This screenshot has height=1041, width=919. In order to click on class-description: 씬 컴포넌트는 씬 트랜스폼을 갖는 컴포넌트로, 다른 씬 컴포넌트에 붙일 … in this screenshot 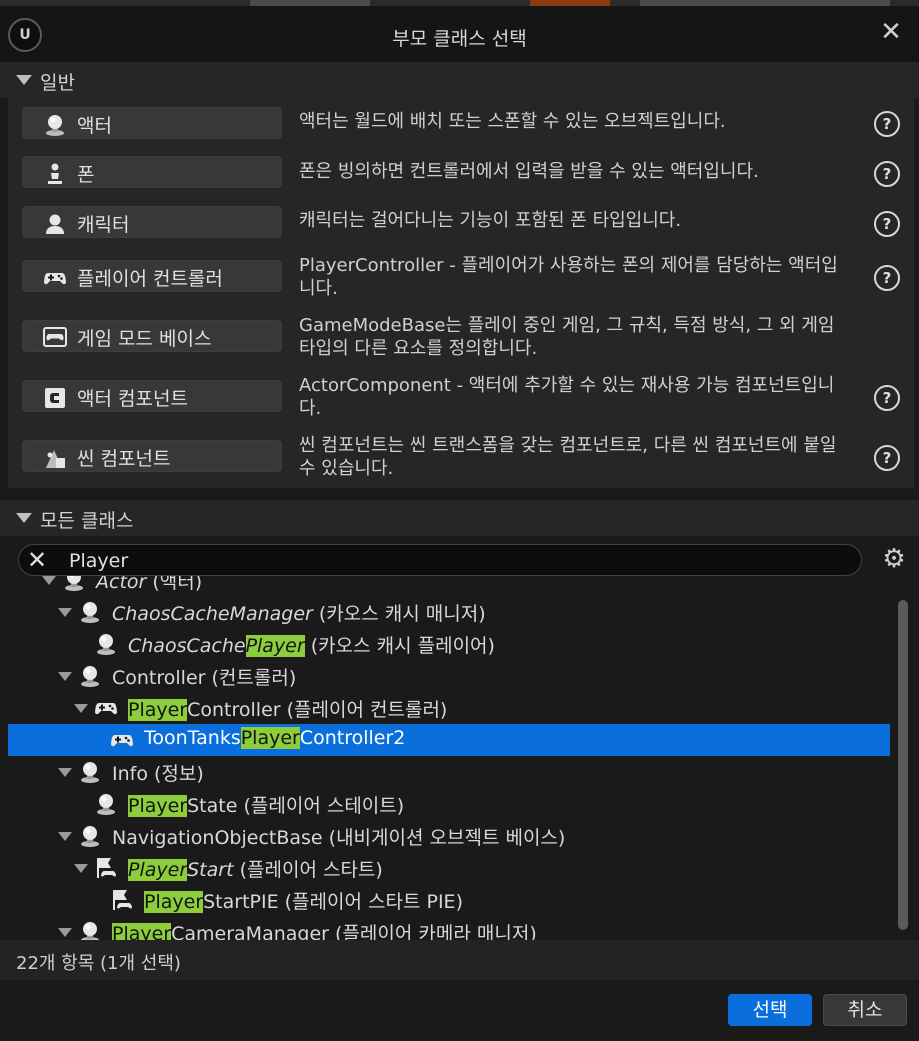, I will do `click(568, 457)`.